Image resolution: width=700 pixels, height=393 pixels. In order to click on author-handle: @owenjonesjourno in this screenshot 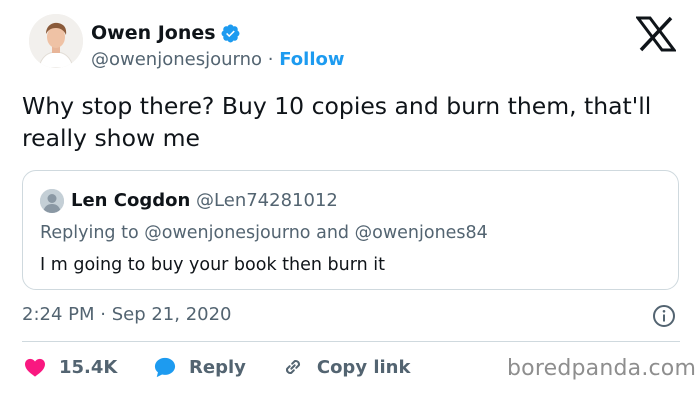, I will do `click(176, 59)`.